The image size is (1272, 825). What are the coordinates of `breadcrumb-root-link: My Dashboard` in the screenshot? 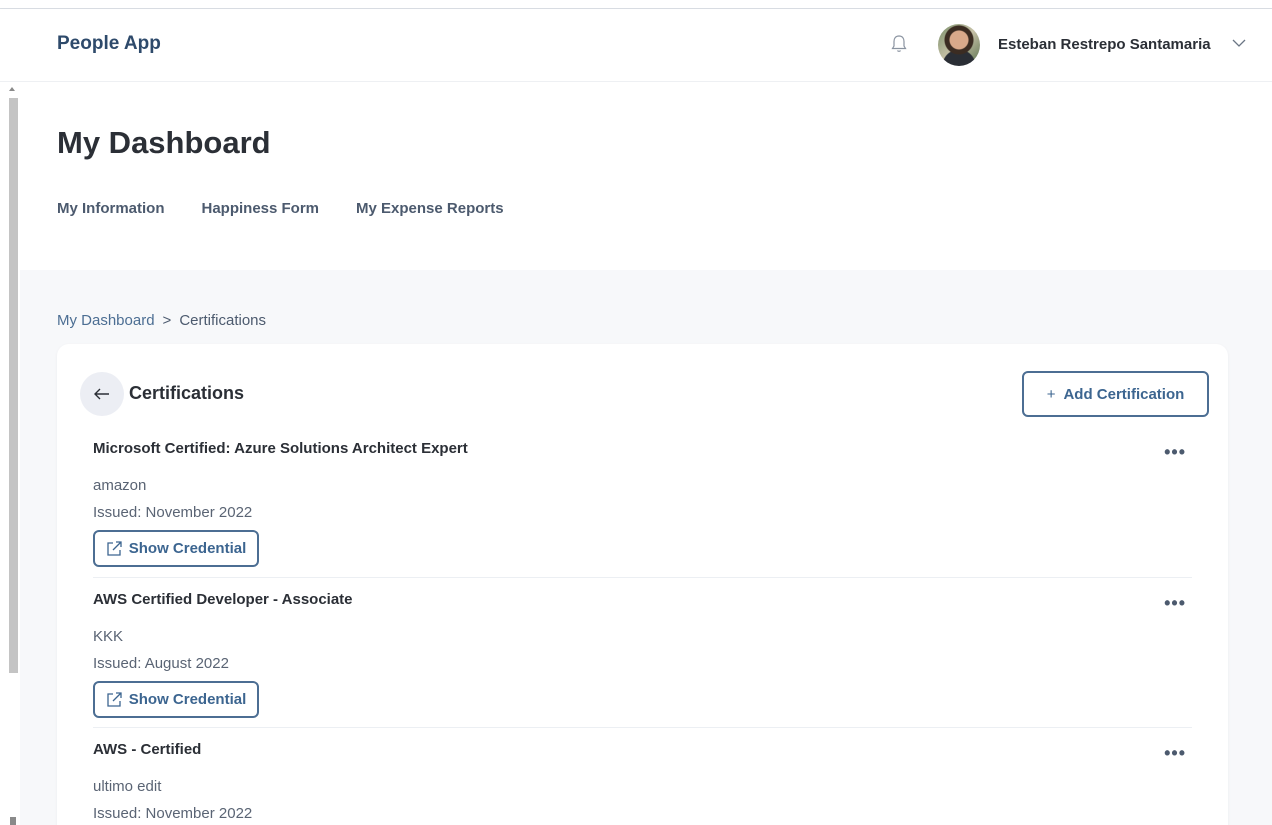 It's located at (106, 320).